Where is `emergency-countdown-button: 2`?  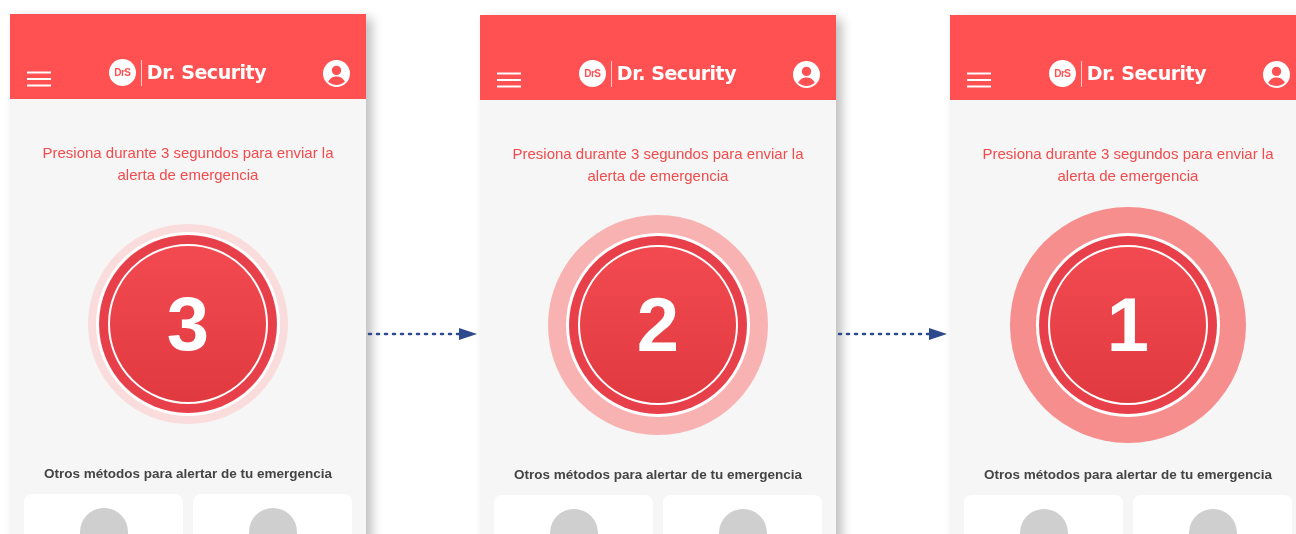
emergency-countdown-button: 2 is located at coordinates (658, 324).